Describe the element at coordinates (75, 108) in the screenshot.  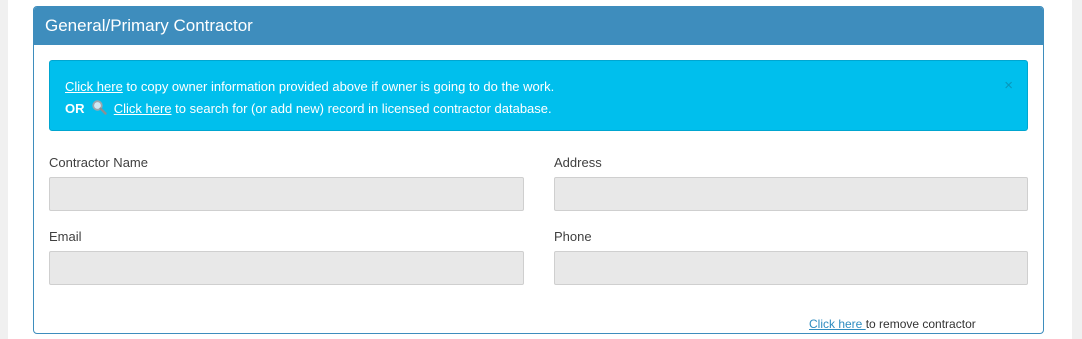
I see `or-label: OR` at that location.